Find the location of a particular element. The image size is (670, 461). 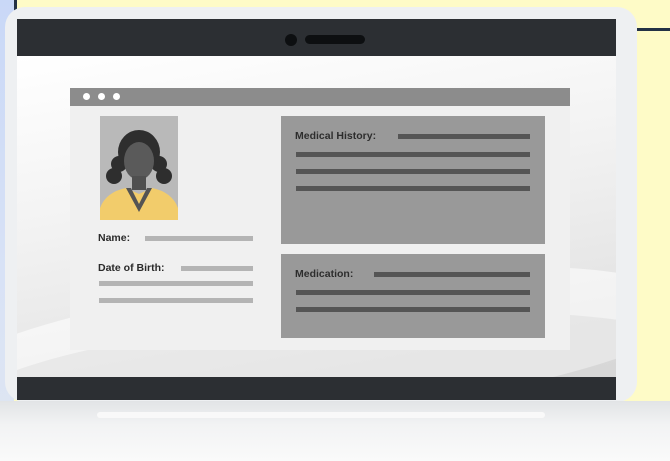

patient-avatar-icon is located at coordinates (139, 168).